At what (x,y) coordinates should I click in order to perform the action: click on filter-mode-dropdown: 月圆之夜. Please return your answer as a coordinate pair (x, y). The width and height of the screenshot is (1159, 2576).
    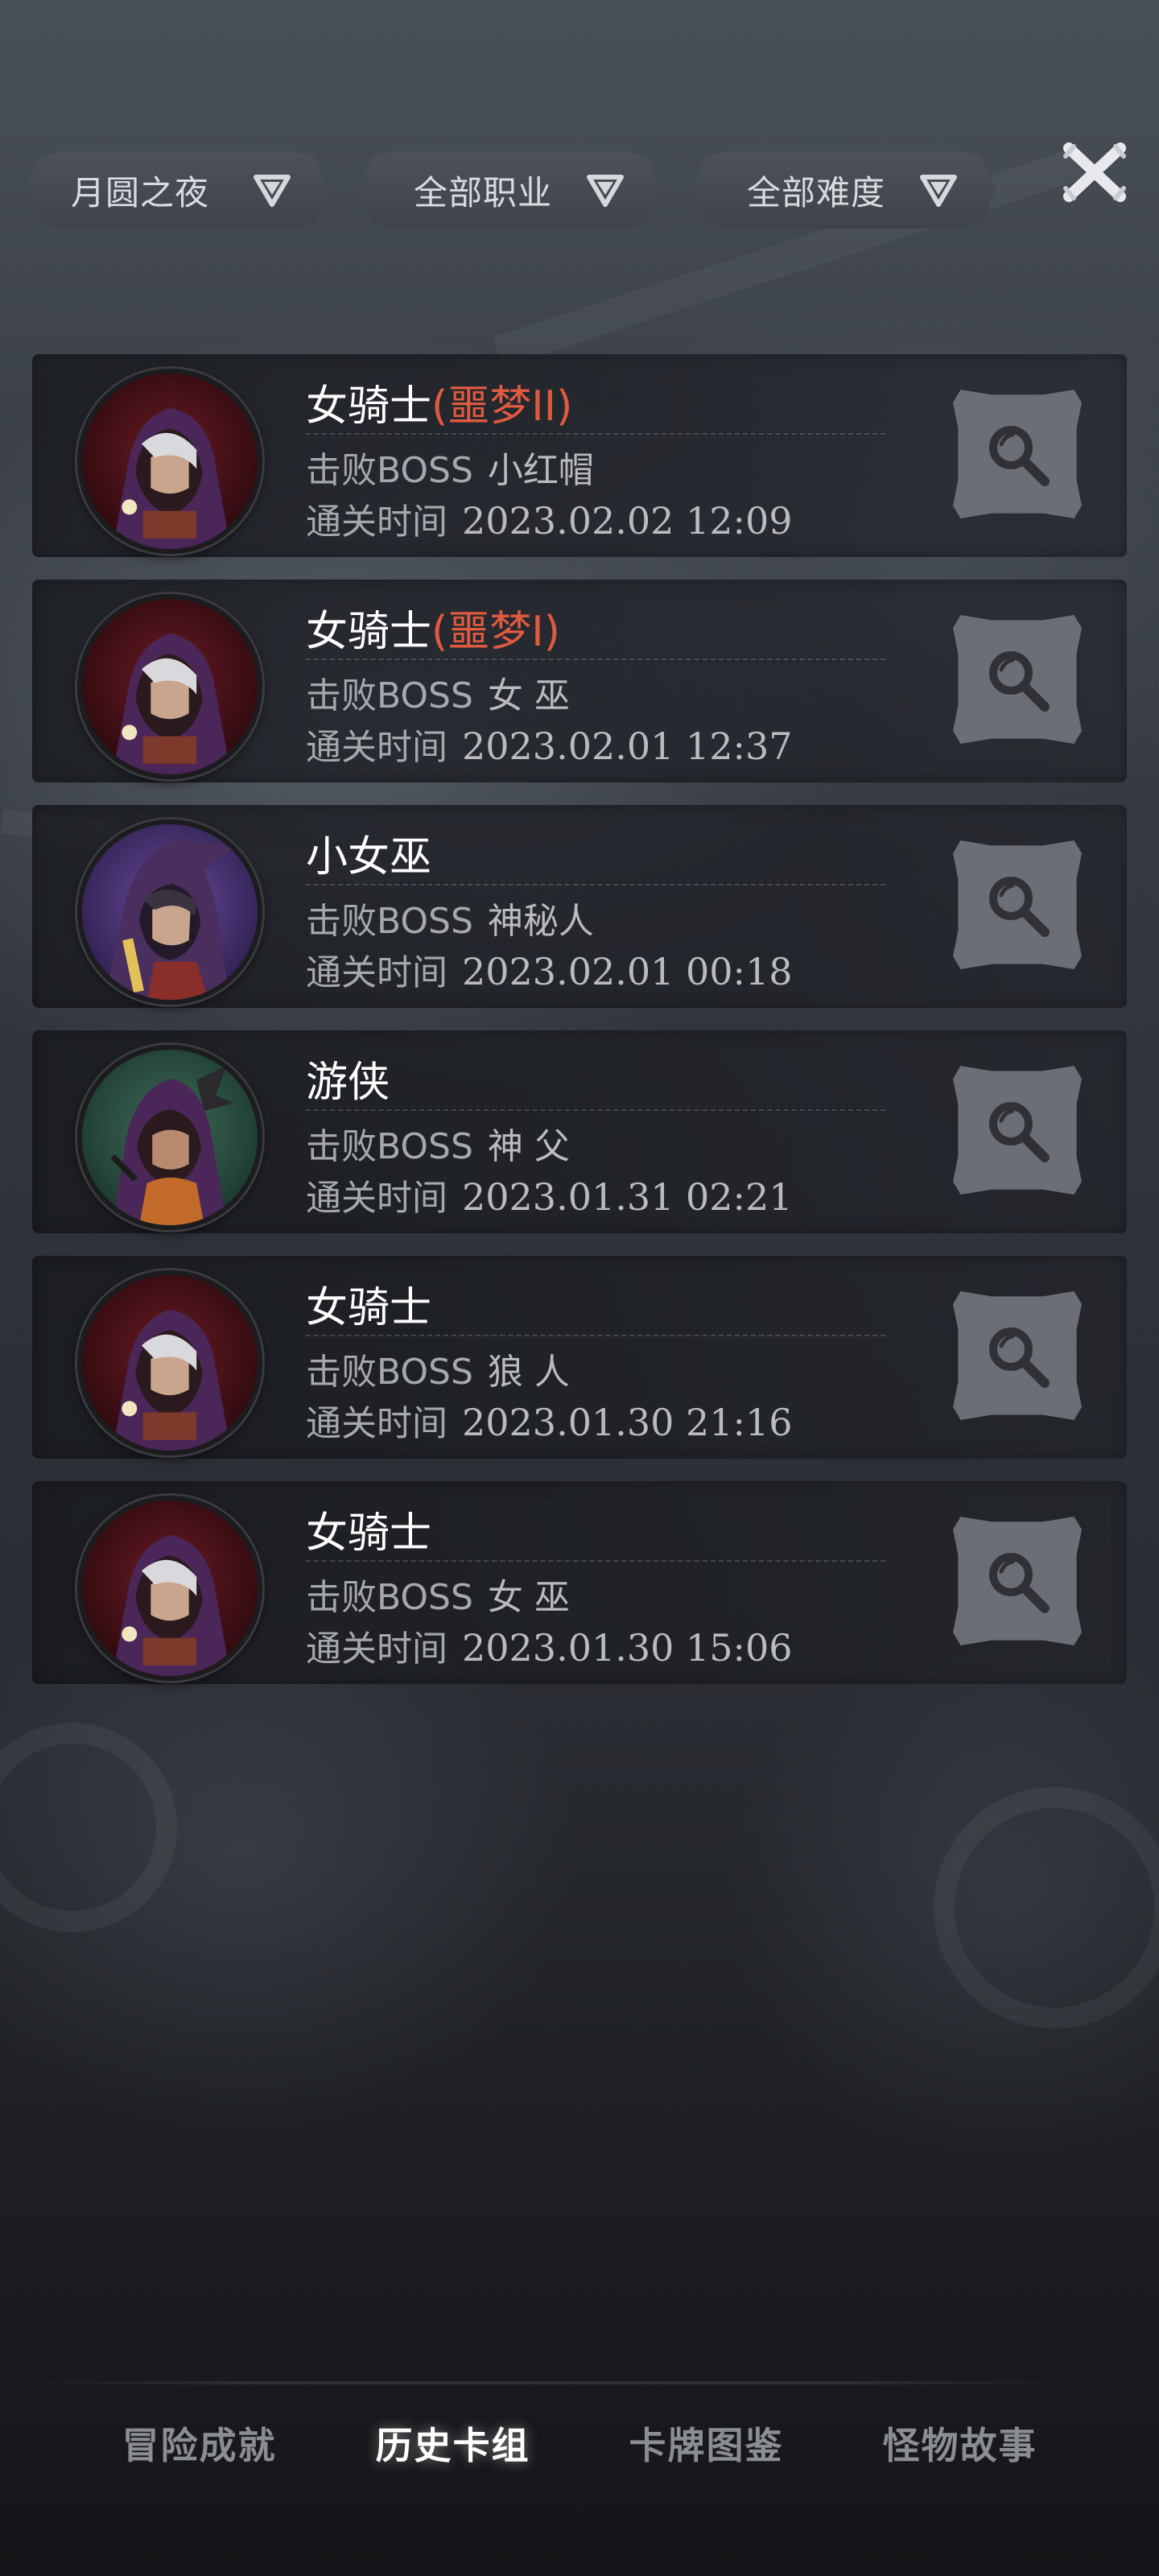
    Looking at the image, I should click on (177, 190).